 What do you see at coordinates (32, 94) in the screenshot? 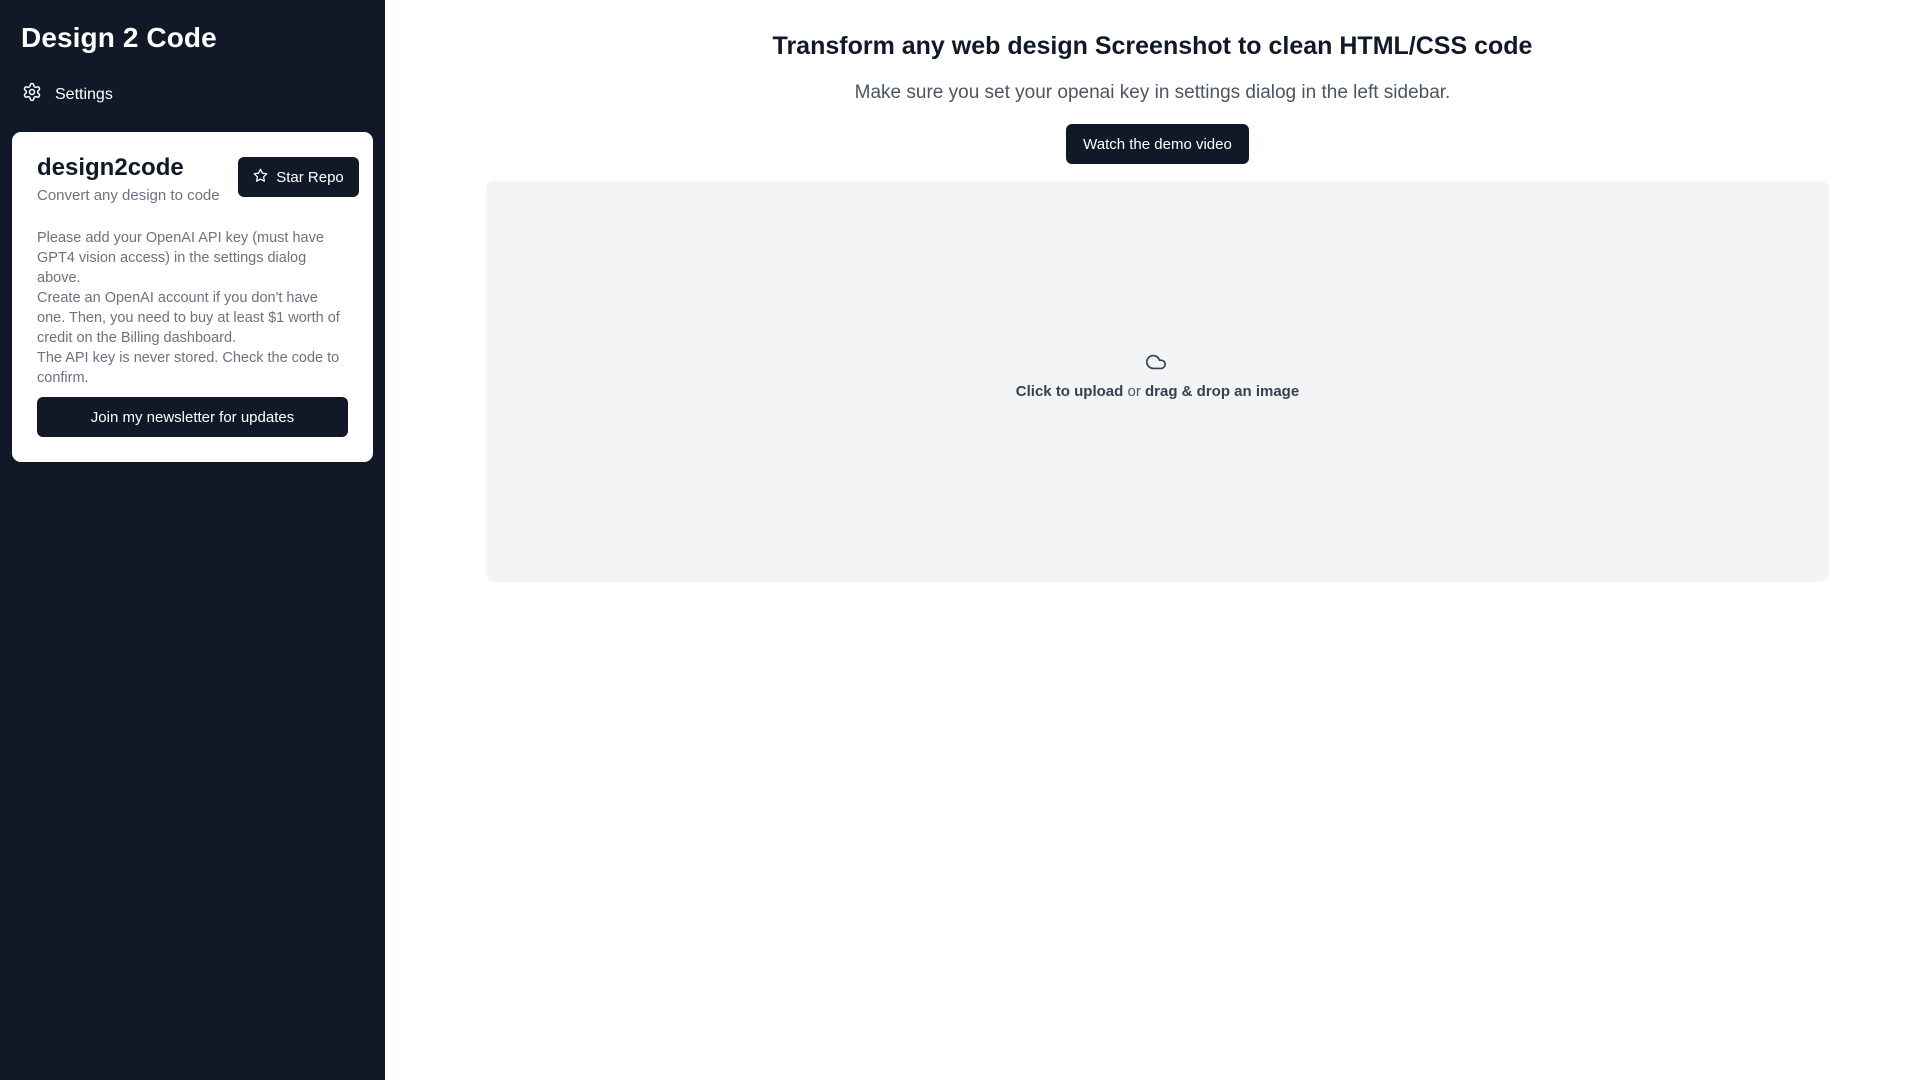
I see `gear-icon` at bounding box center [32, 94].